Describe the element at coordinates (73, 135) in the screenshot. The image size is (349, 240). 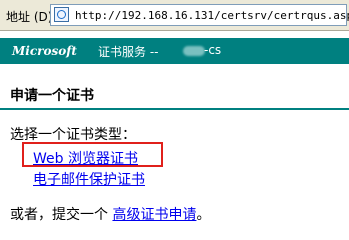
I see `cert-type-prompt: 选择一个证书类型：` at that location.